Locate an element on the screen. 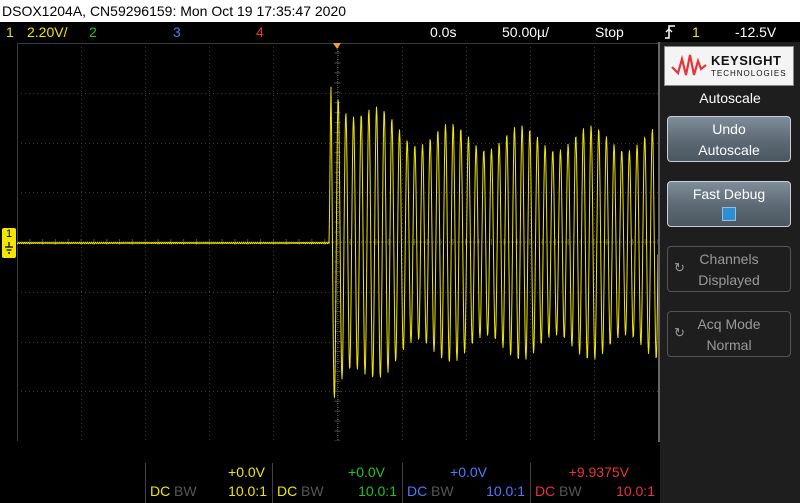  time-delay: 0.0s is located at coordinates (443, 32).